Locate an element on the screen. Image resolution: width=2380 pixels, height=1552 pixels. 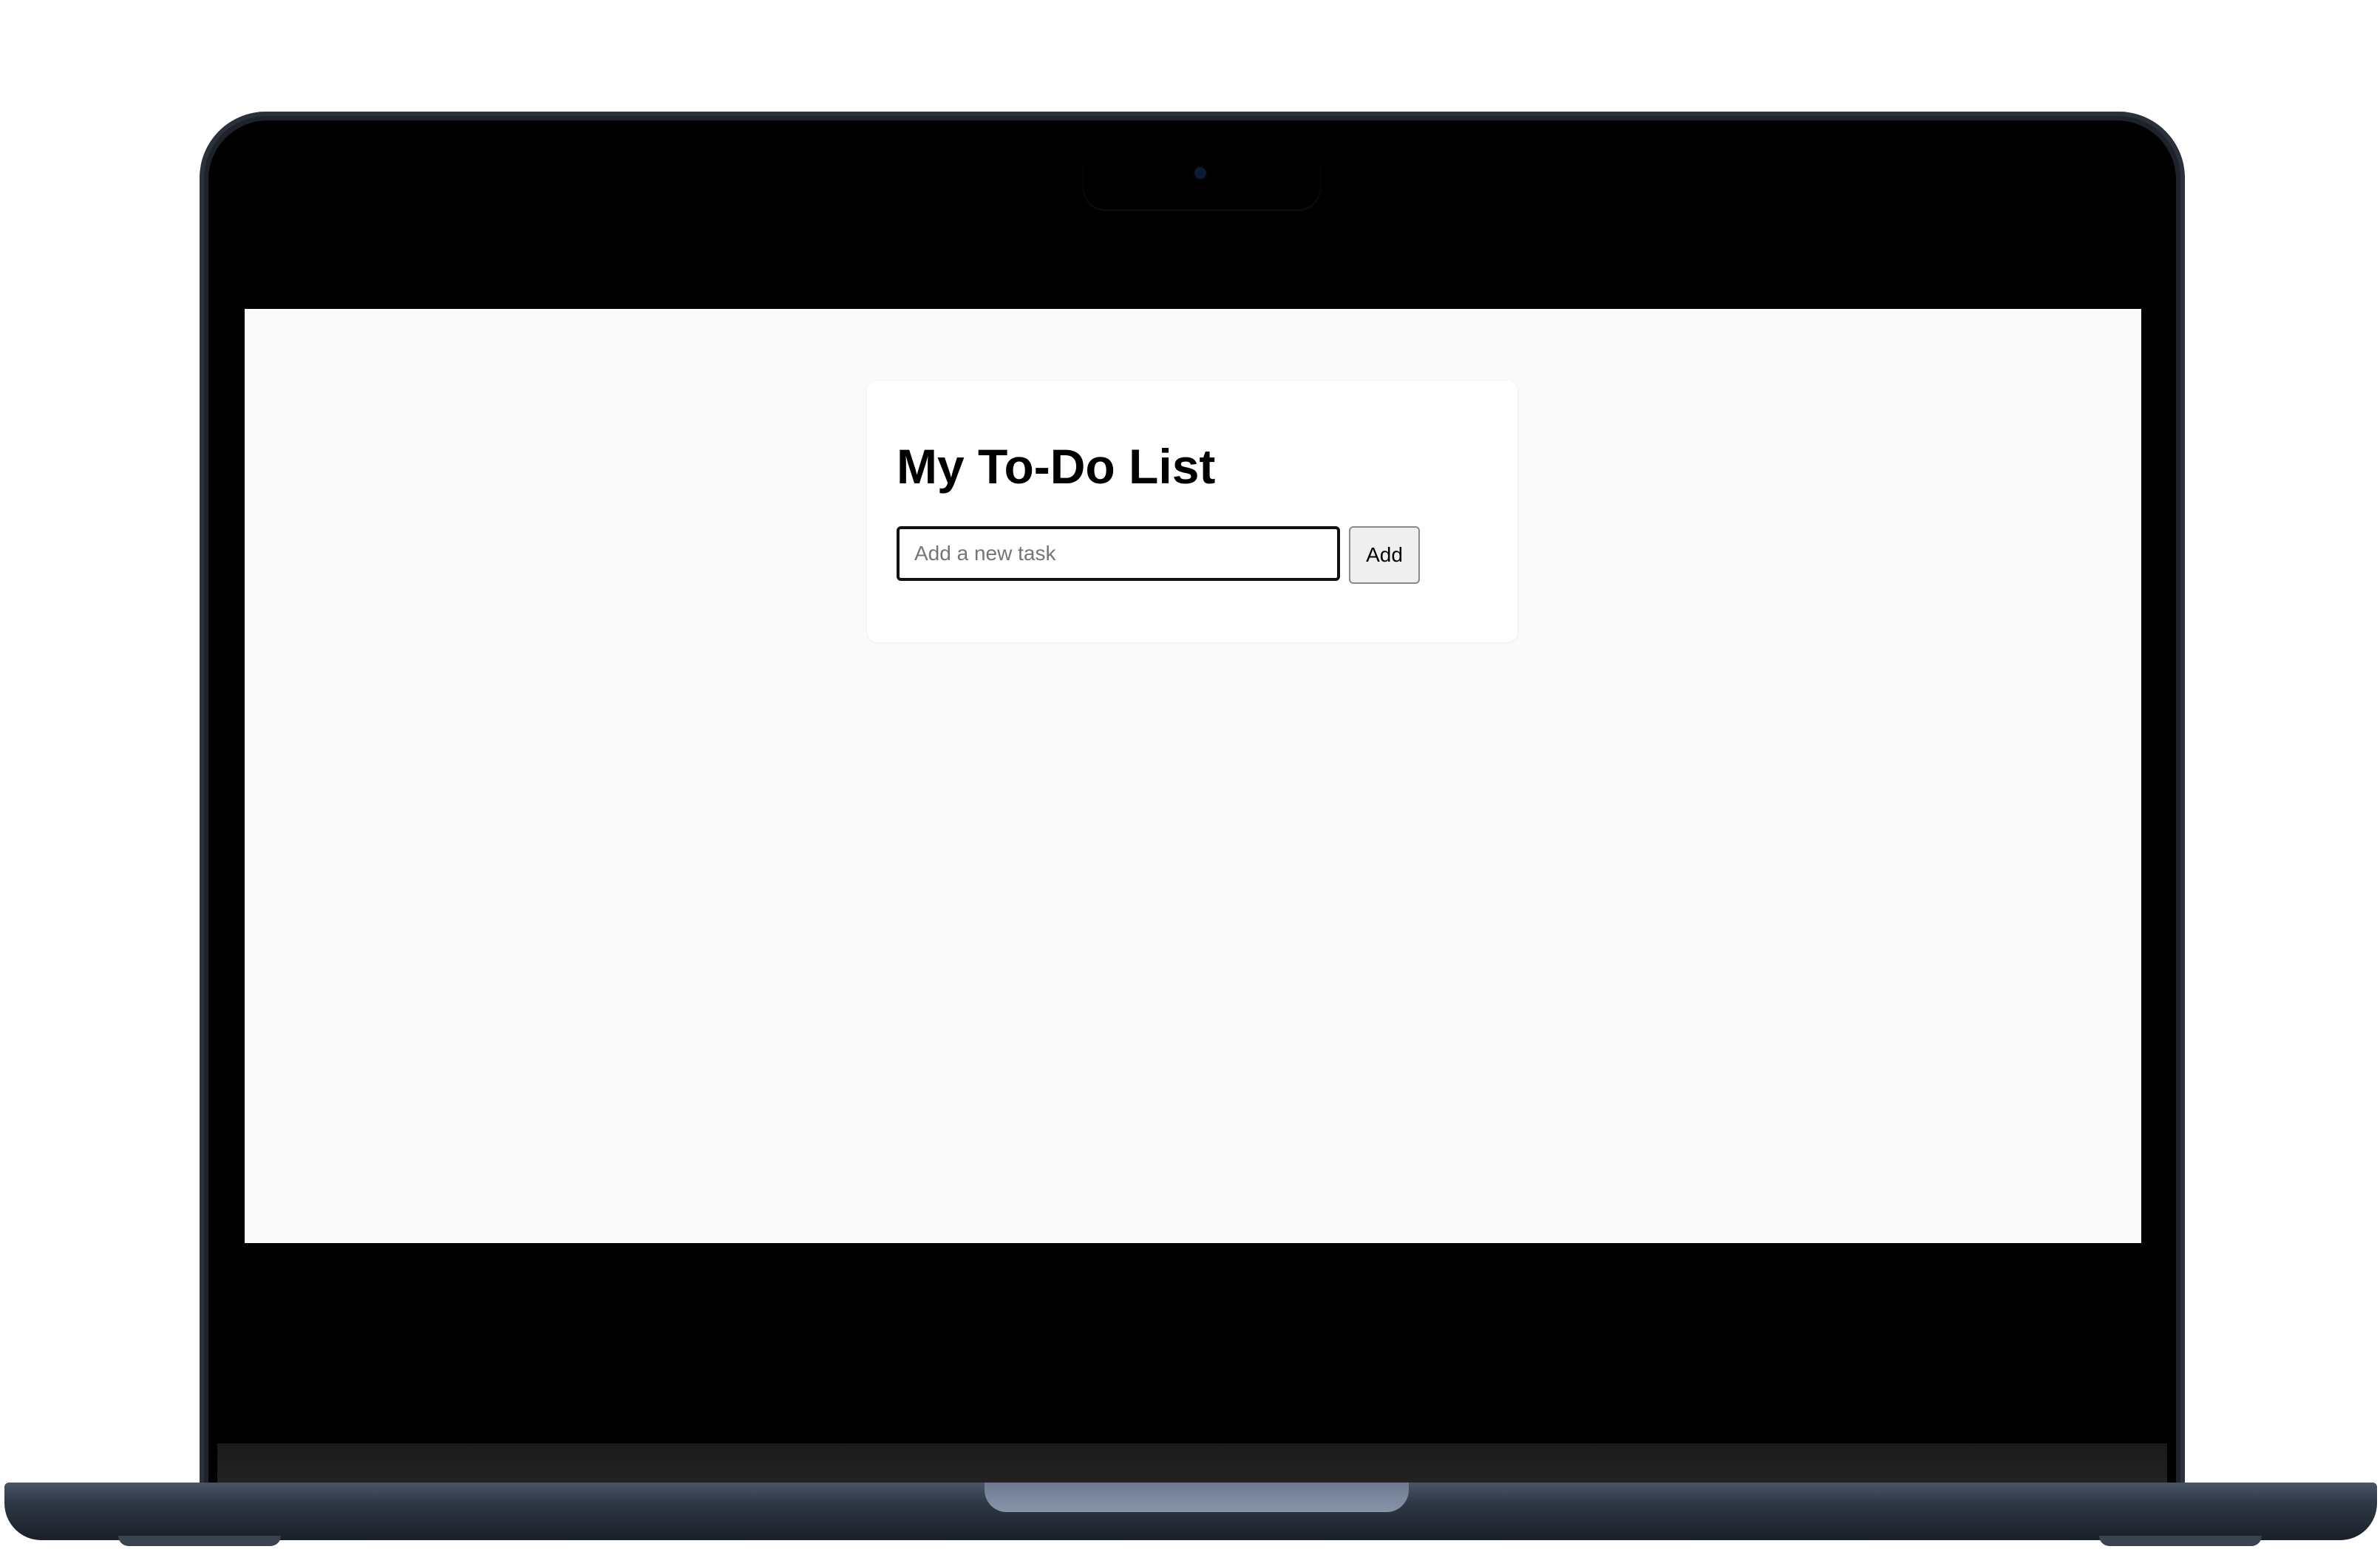
camera-icon is located at coordinates (1200, 173).